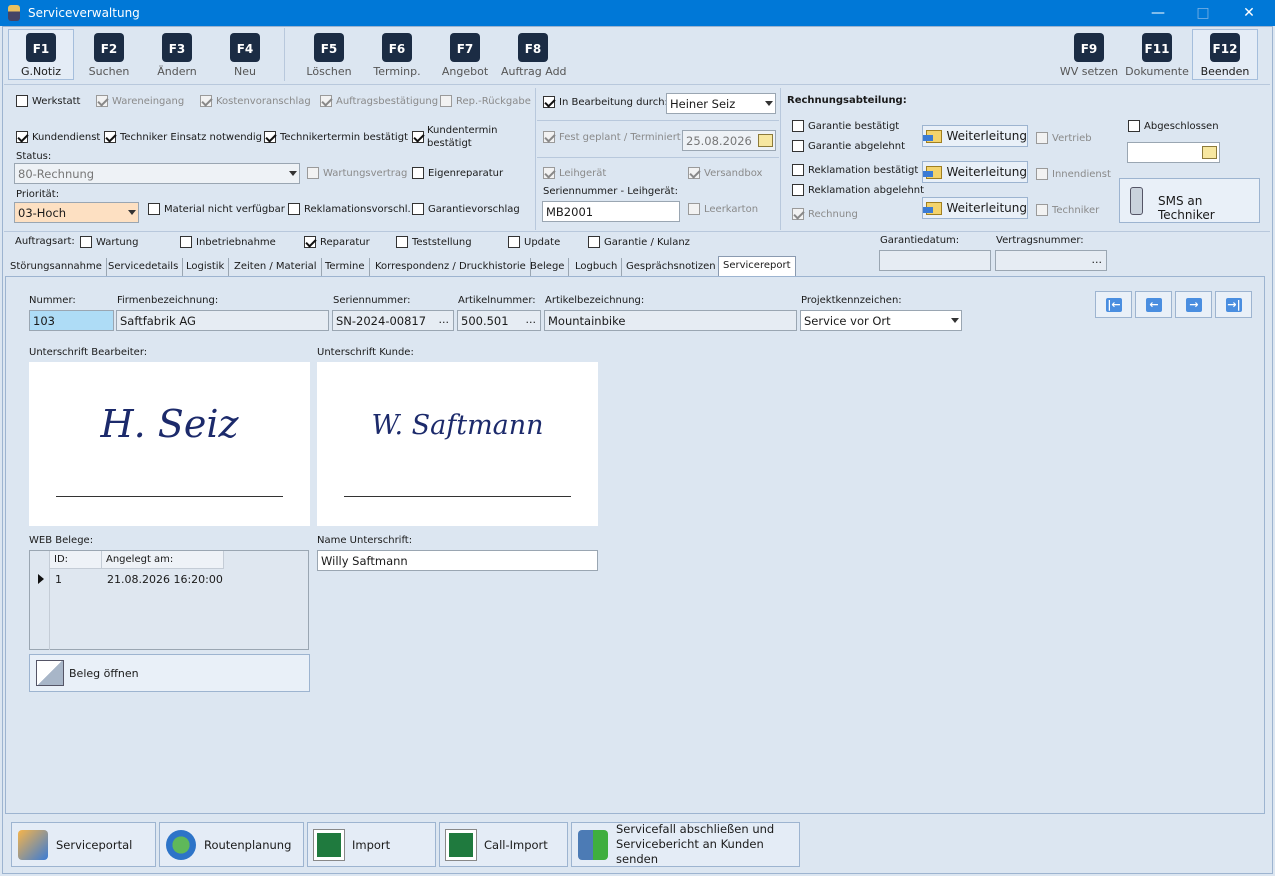 This screenshot has width=1275, height=876. Describe the element at coordinates (845, 126) in the screenshot. I see `garantie-bestaetigt-checkbox: Garantie bestätigt` at that location.